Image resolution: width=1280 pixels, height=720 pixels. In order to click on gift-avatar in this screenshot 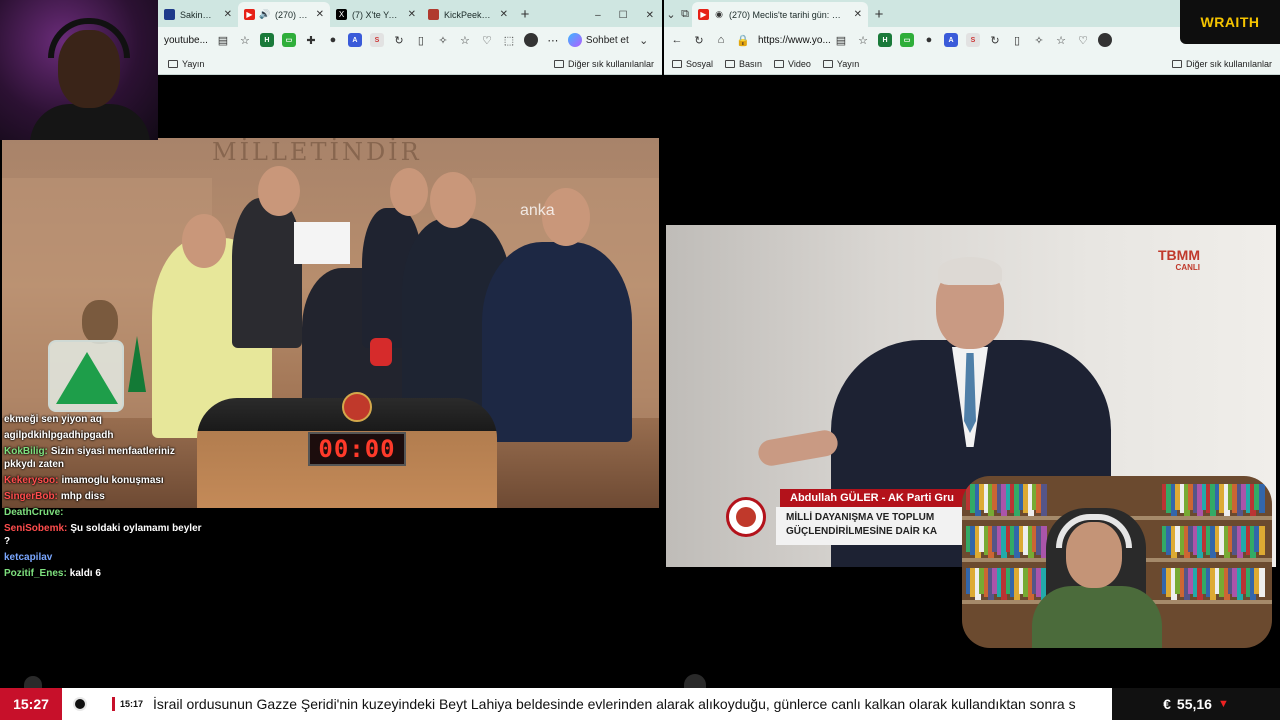, I will do `click(100, 322)`.